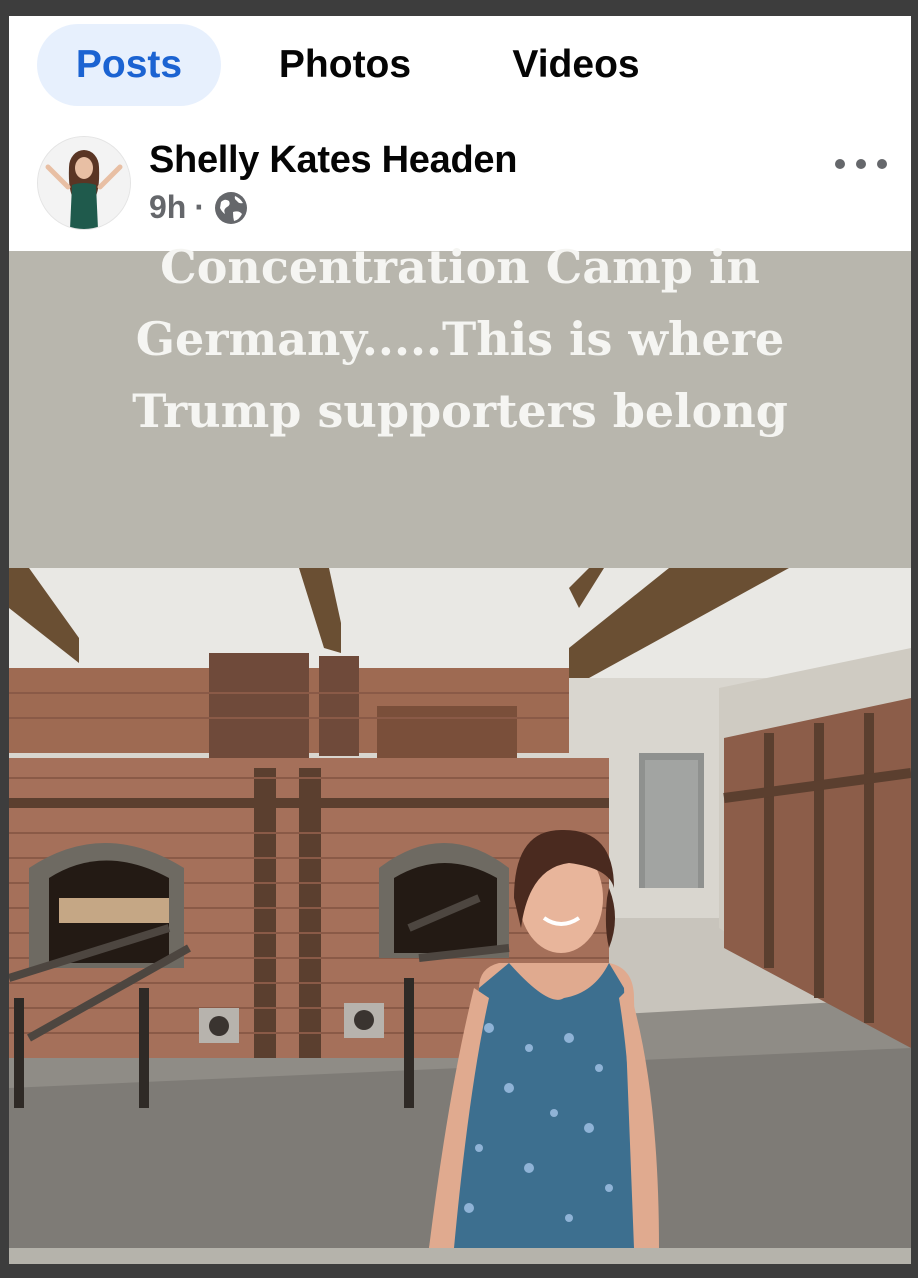 The height and width of the screenshot is (1278, 918). Describe the element at coordinates (231, 207) in the screenshot. I see `globe-icon` at that location.